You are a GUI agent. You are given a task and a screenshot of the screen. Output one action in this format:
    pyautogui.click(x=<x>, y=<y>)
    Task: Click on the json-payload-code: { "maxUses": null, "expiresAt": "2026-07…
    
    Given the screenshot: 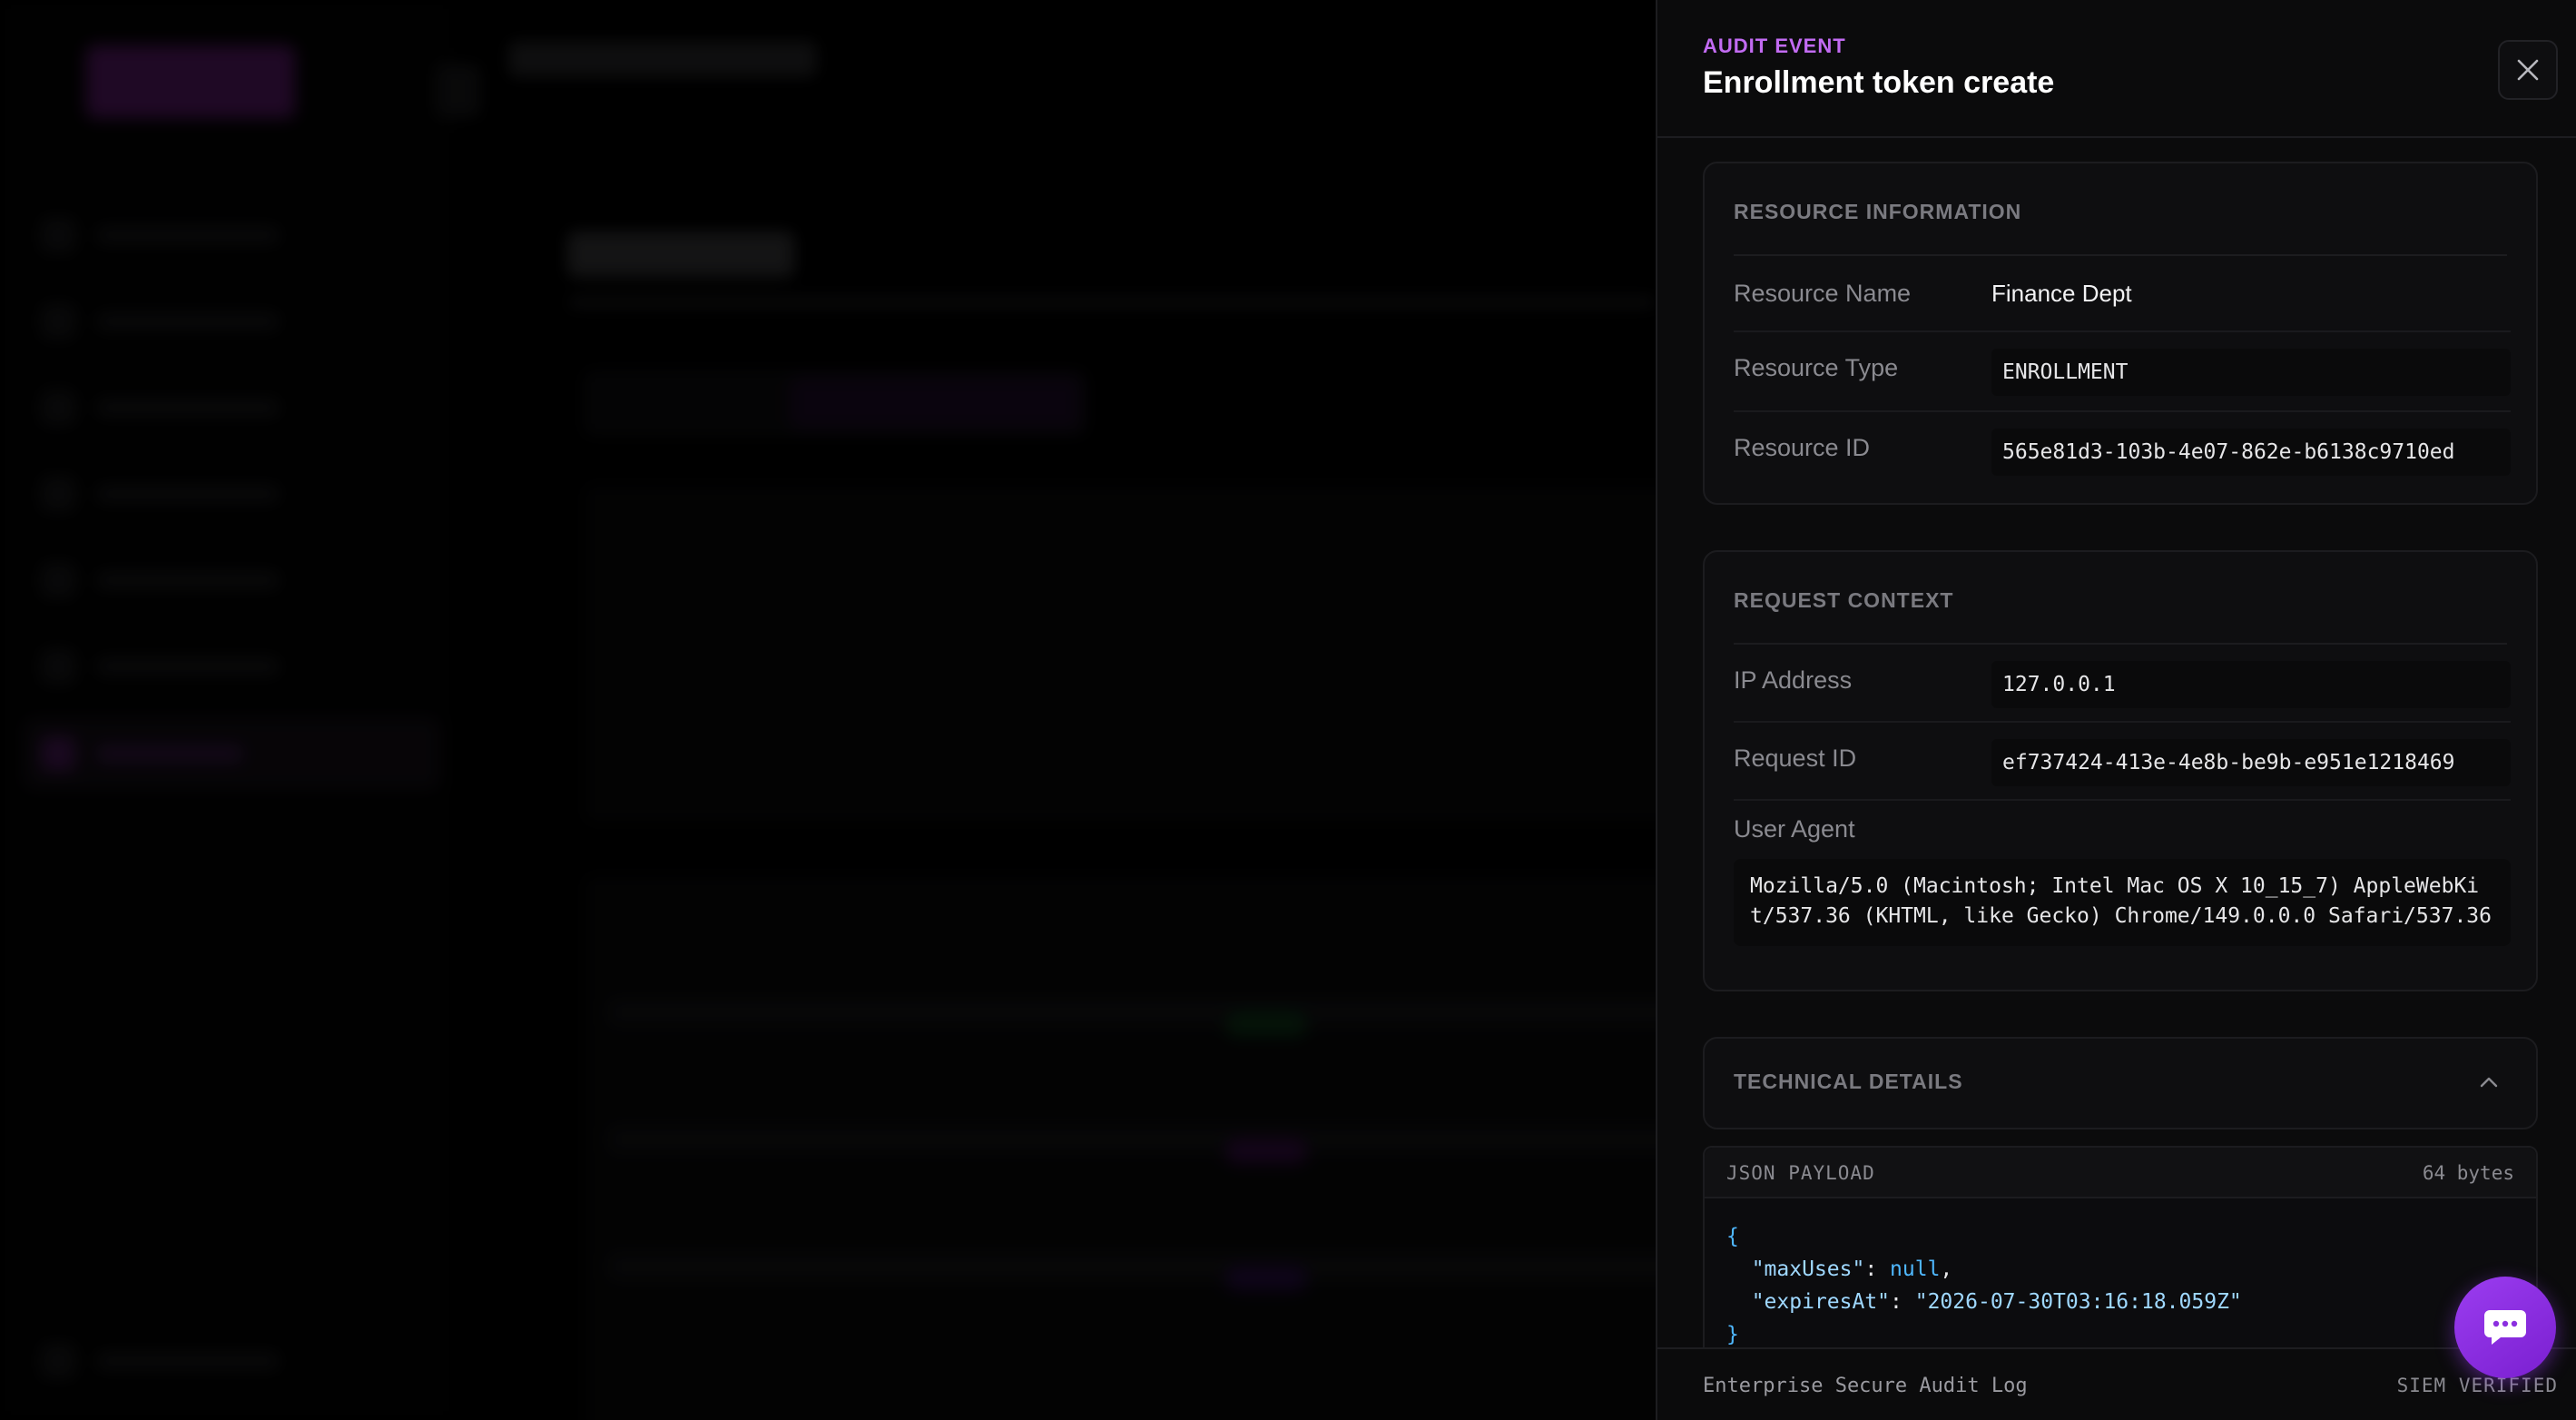 What is the action you would take?
    pyautogui.click(x=1984, y=1285)
    